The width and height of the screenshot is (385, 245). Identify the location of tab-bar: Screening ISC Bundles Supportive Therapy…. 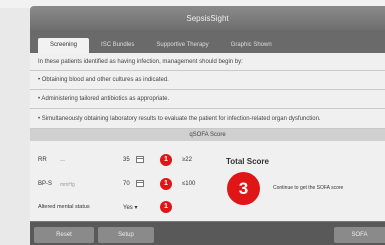
(207, 41).